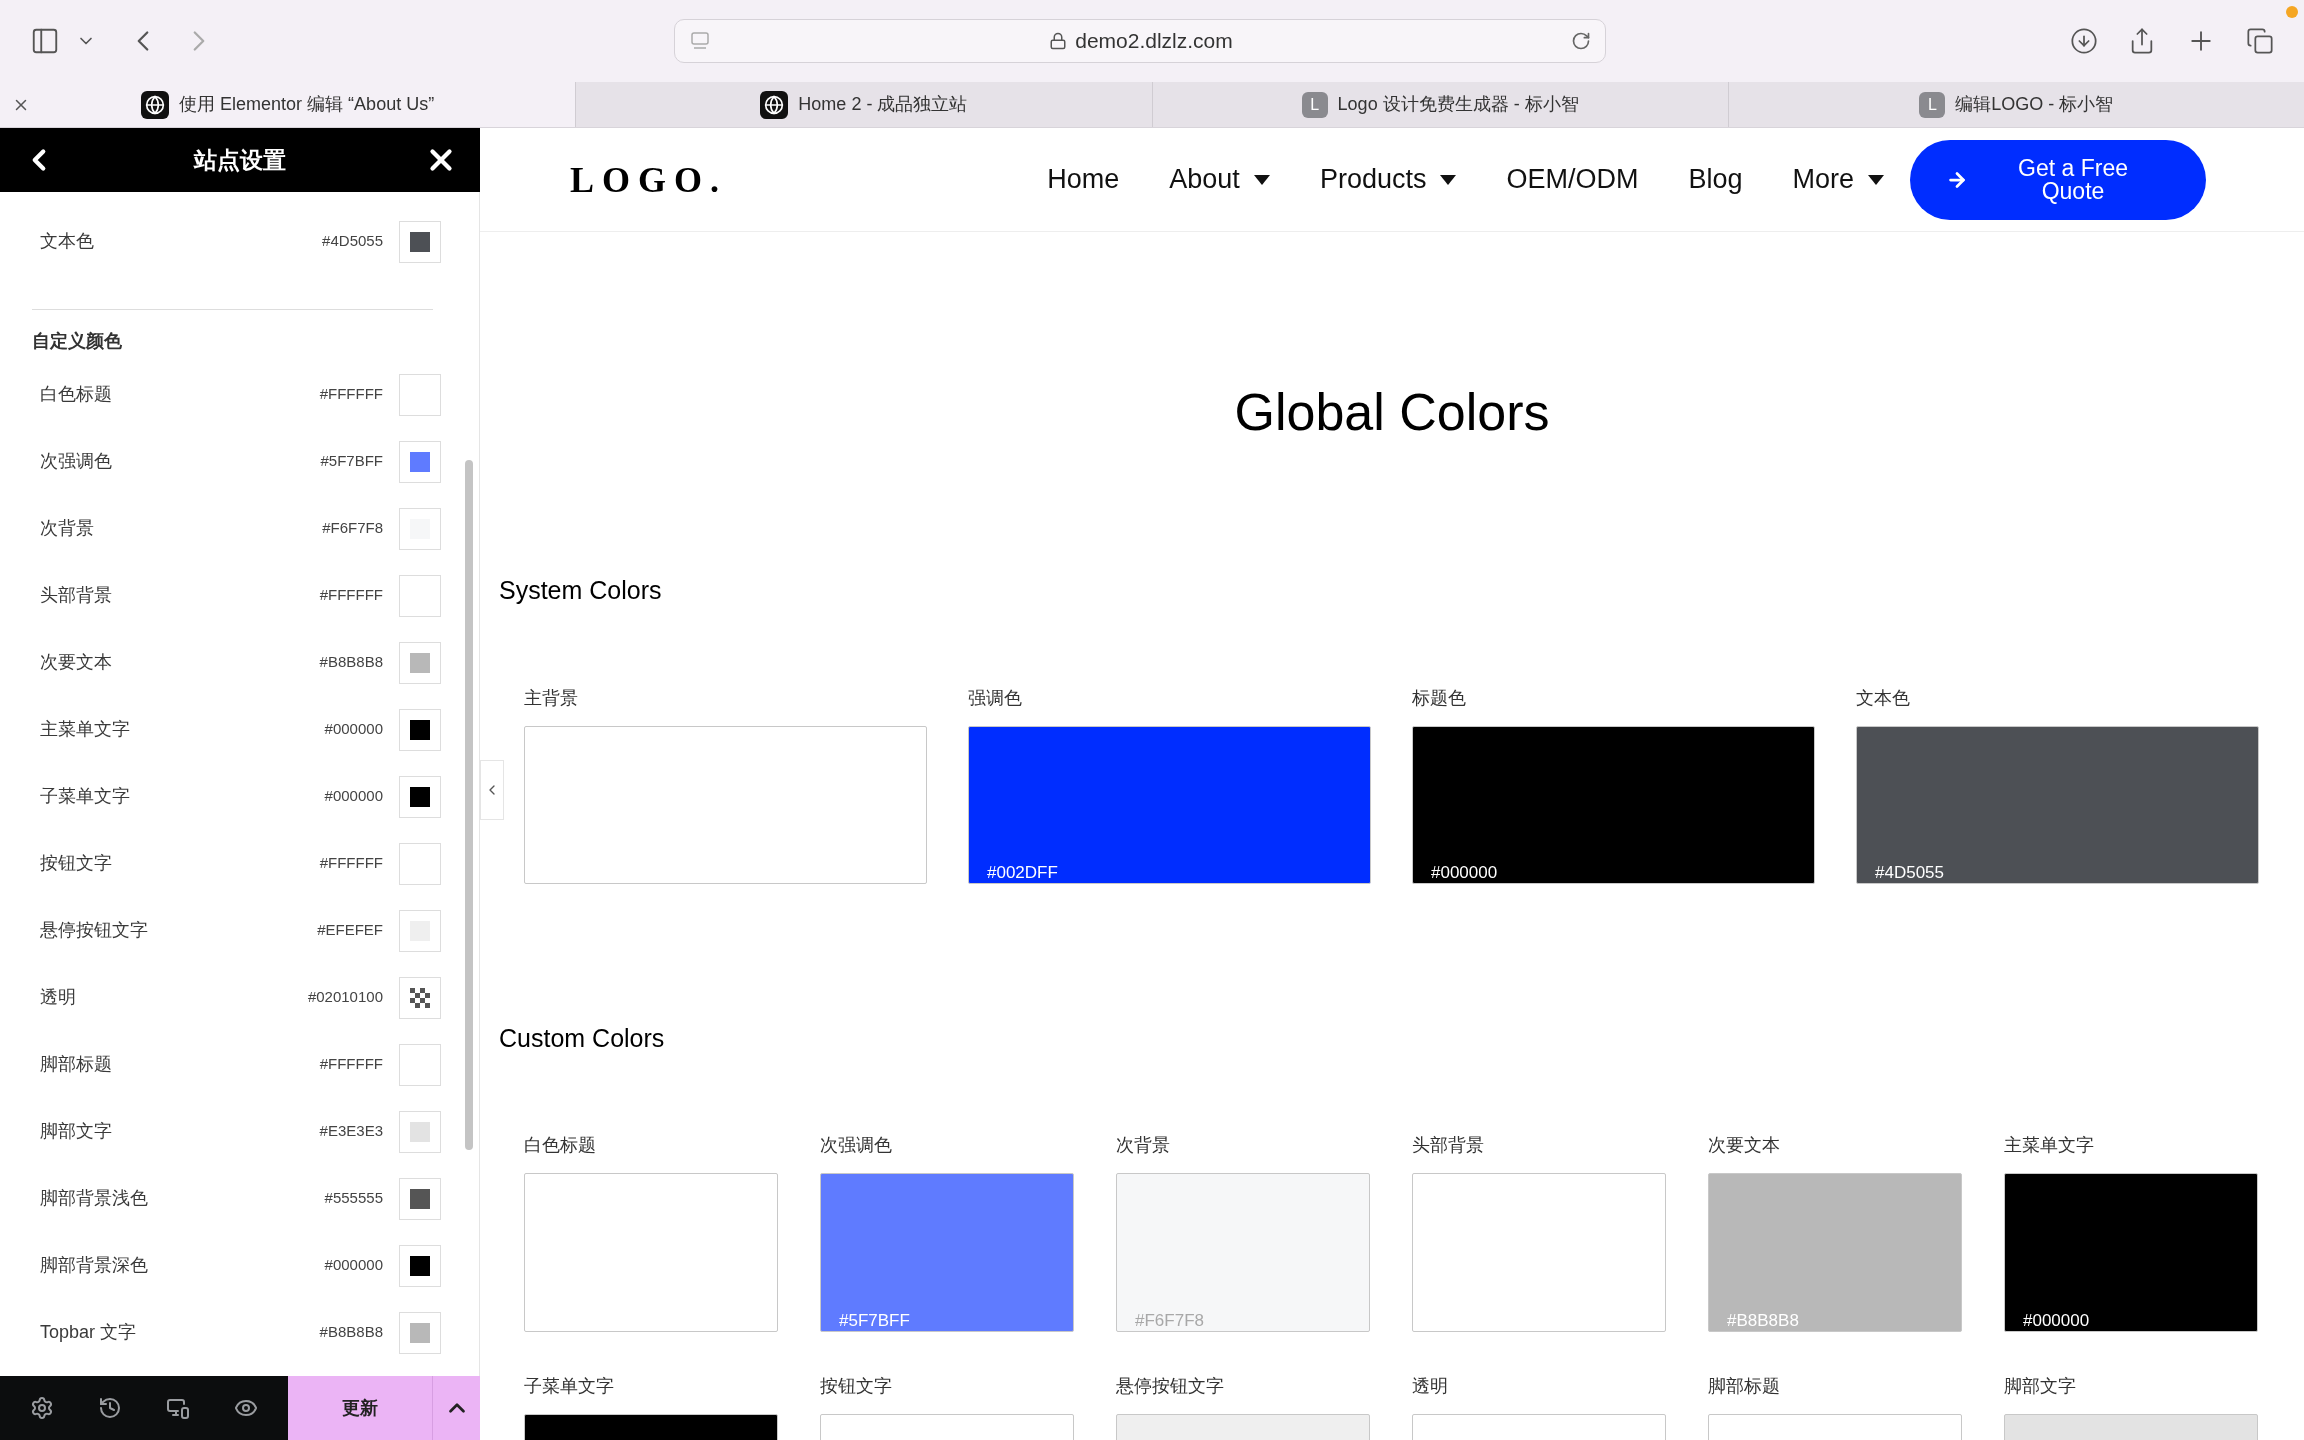 Image resolution: width=2304 pixels, height=1440 pixels. Describe the element at coordinates (1823, 179) in the screenshot. I see `nav-link: More` at that location.